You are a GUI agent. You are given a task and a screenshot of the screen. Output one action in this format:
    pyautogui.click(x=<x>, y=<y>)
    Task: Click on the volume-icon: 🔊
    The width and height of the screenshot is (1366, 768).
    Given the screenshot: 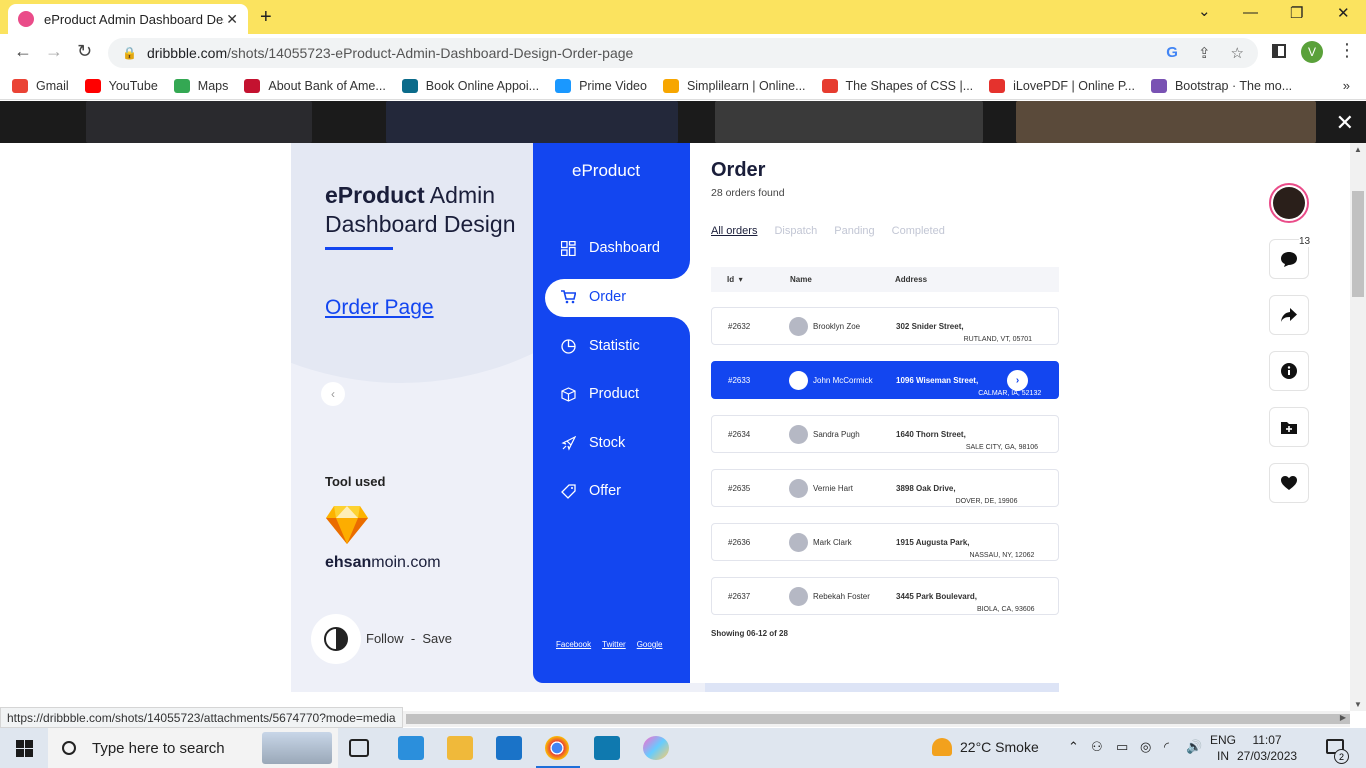 What is the action you would take?
    pyautogui.click(x=1194, y=747)
    